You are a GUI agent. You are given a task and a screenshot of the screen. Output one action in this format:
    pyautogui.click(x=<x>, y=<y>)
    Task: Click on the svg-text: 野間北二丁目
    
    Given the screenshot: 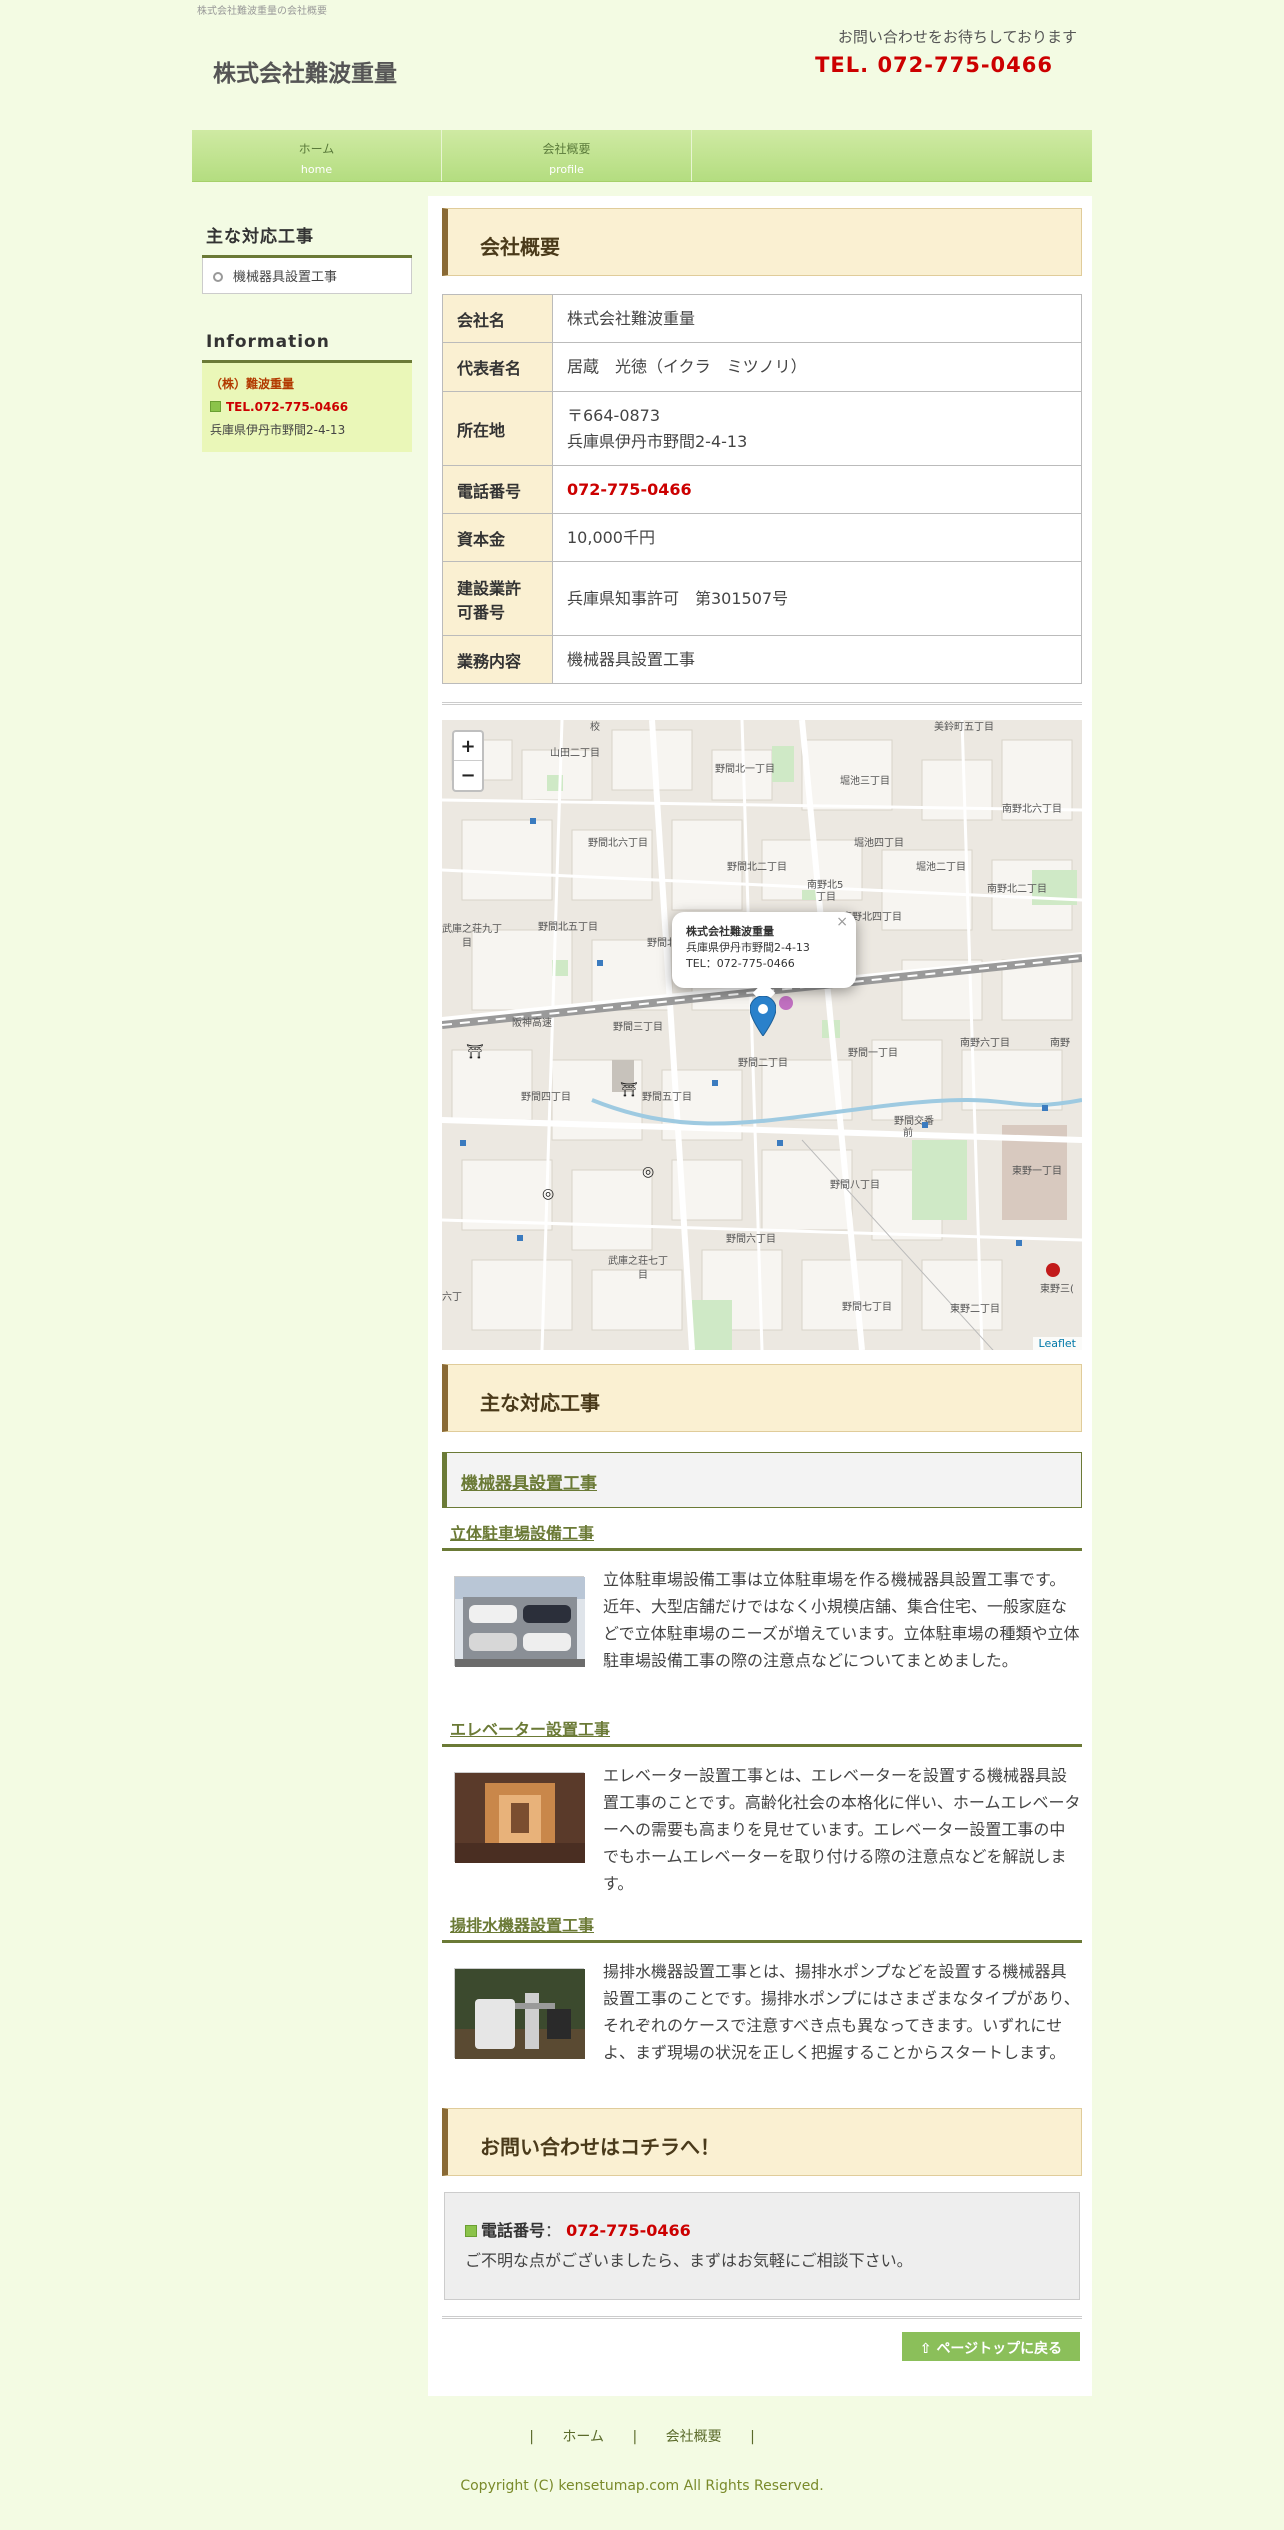 What is the action you would take?
    pyautogui.click(x=757, y=867)
    